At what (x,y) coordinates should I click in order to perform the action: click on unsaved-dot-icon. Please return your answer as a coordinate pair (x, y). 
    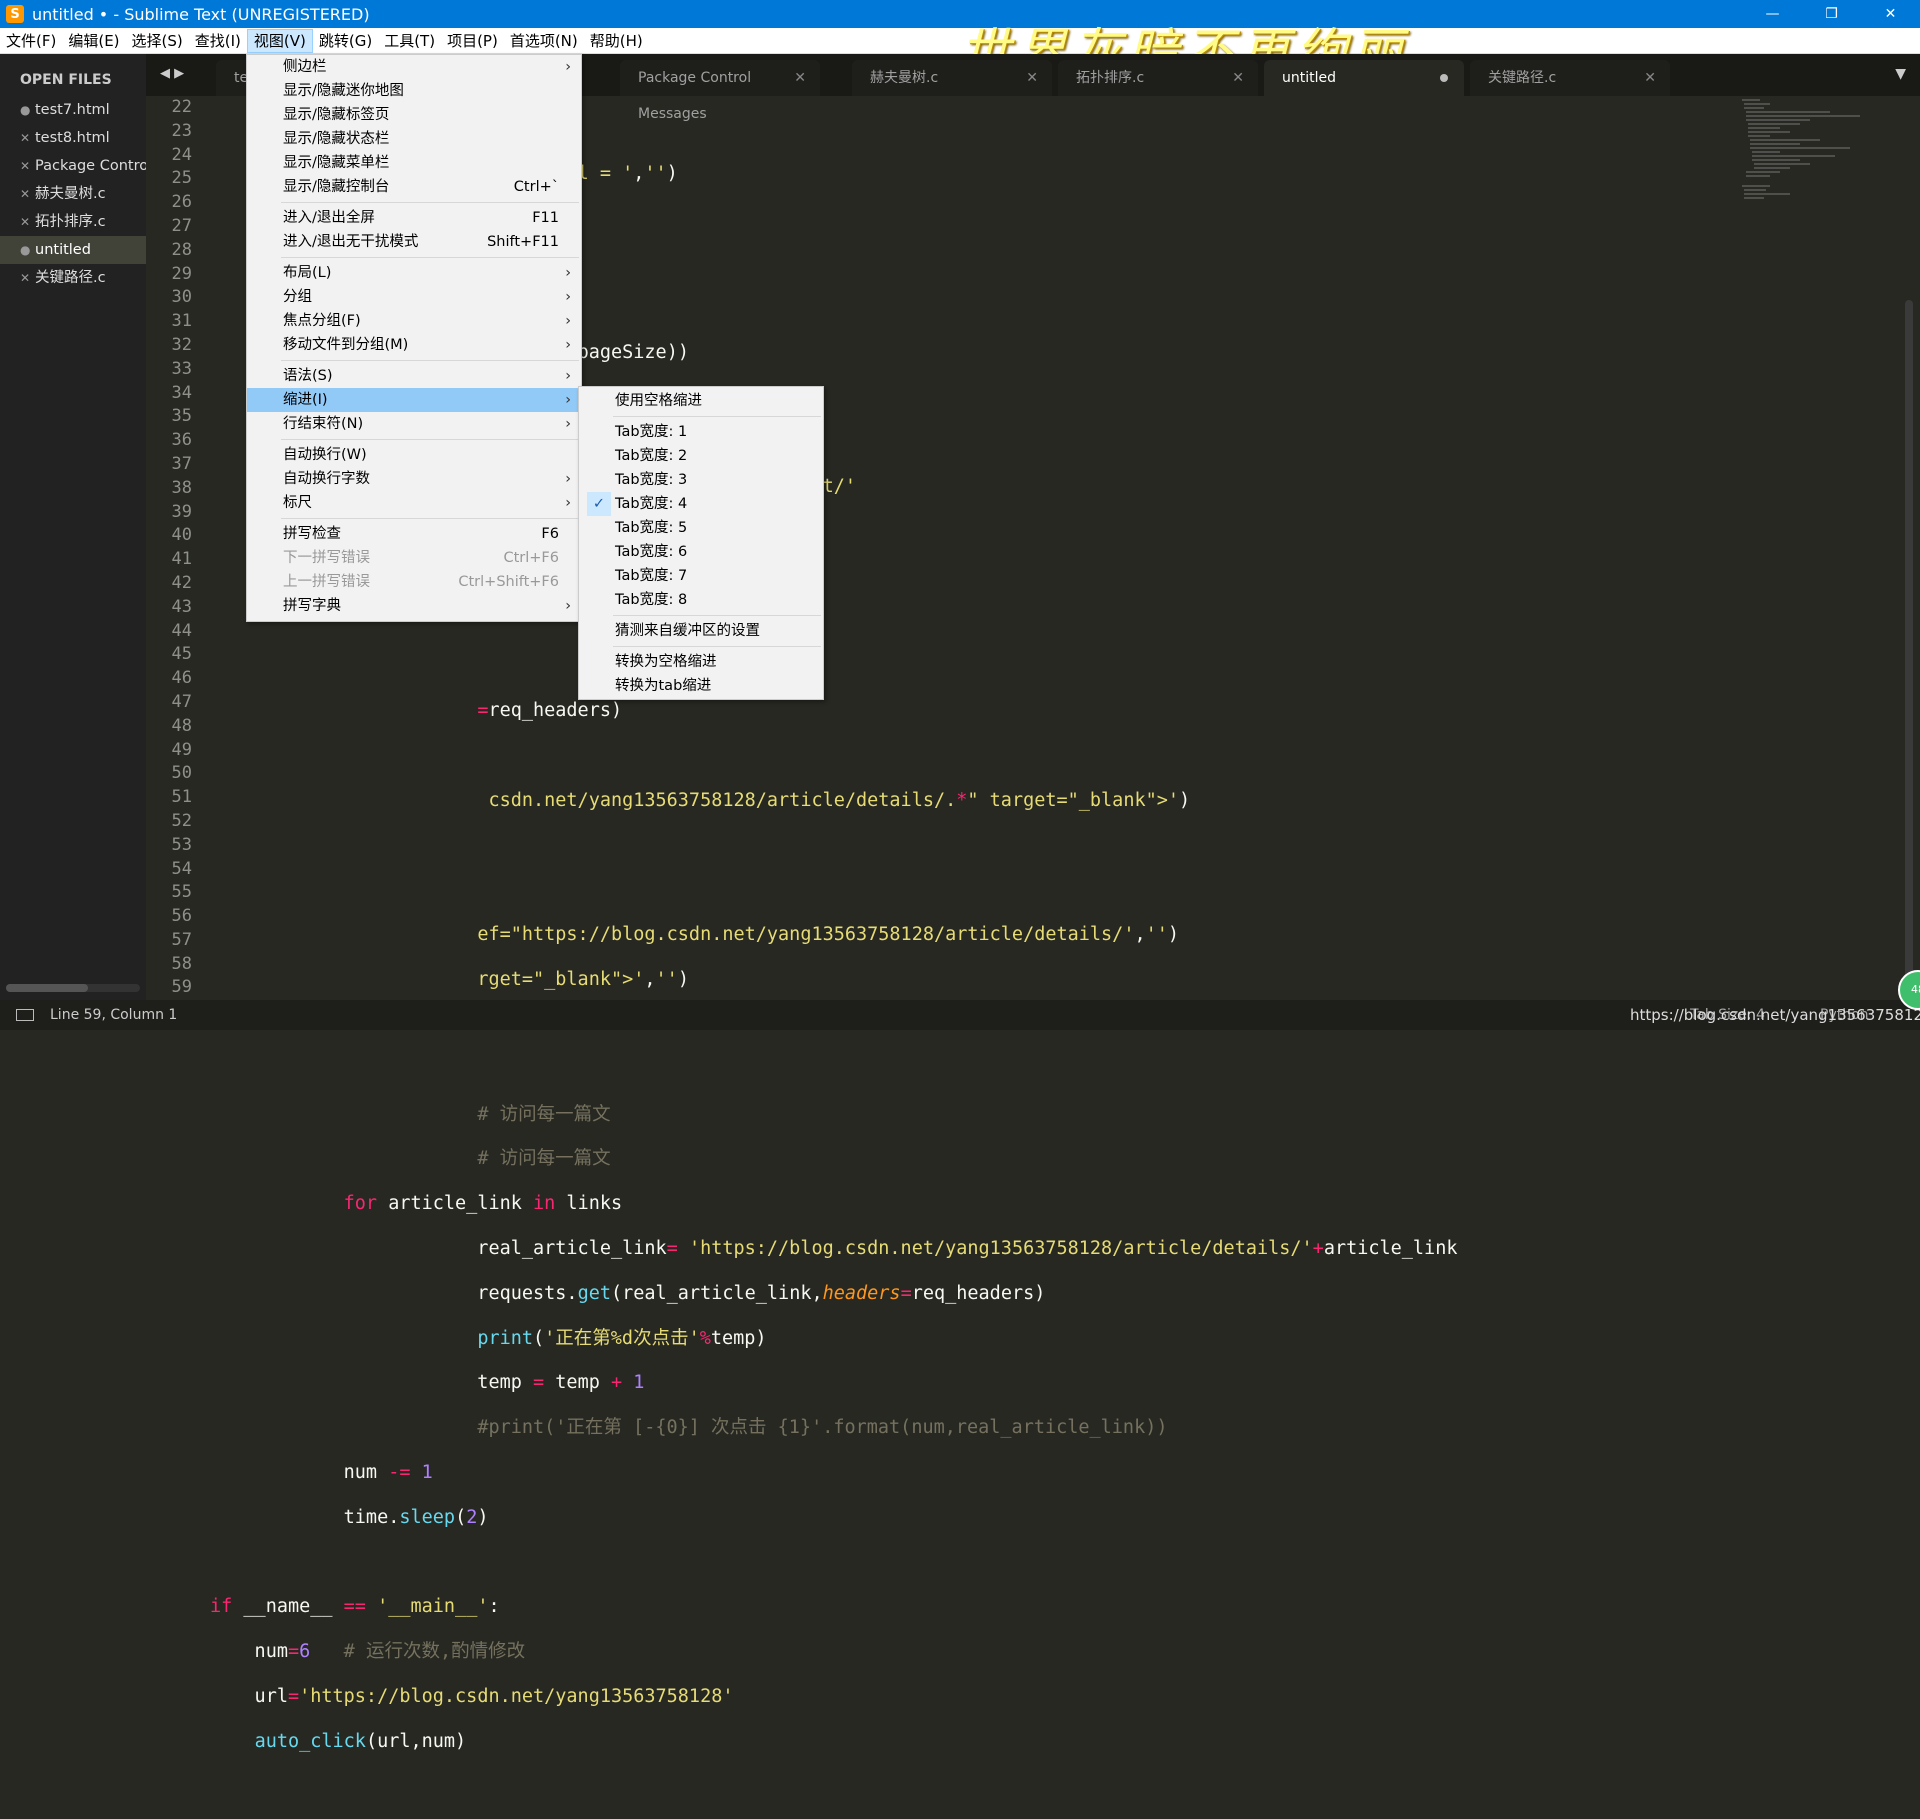
    Looking at the image, I should click on (1444, 78).